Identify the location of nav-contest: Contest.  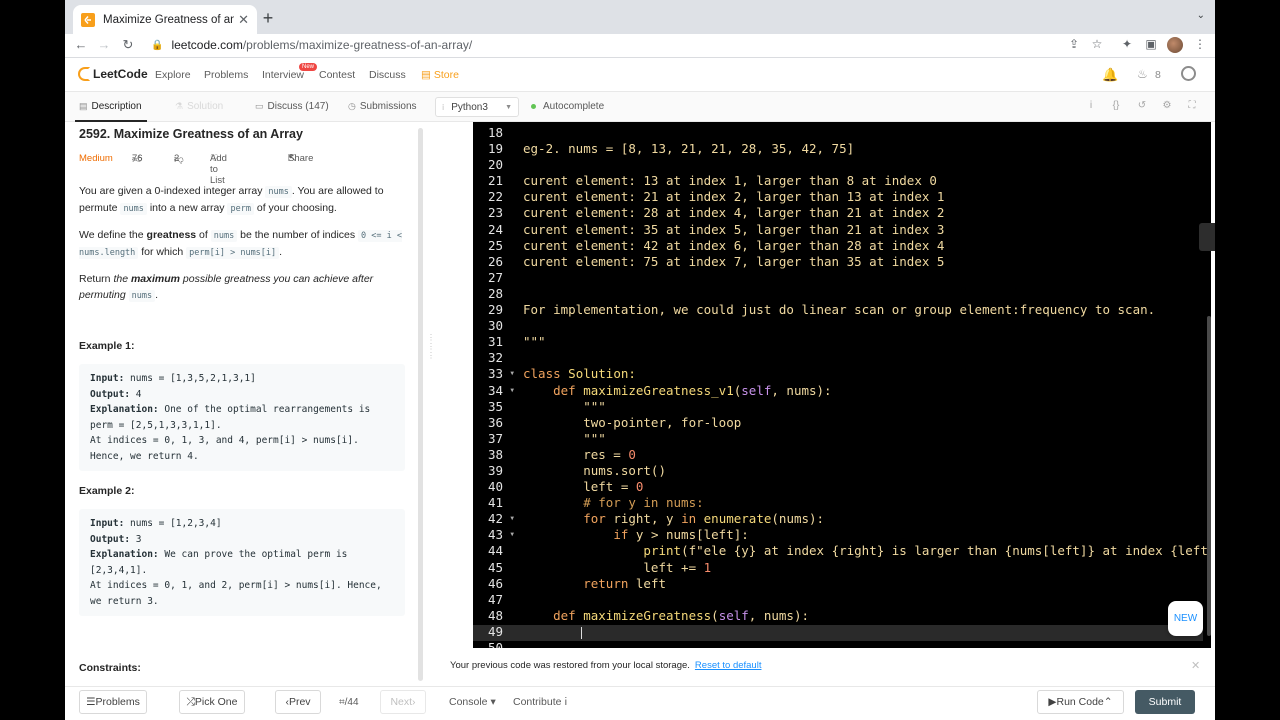
(337, 75).